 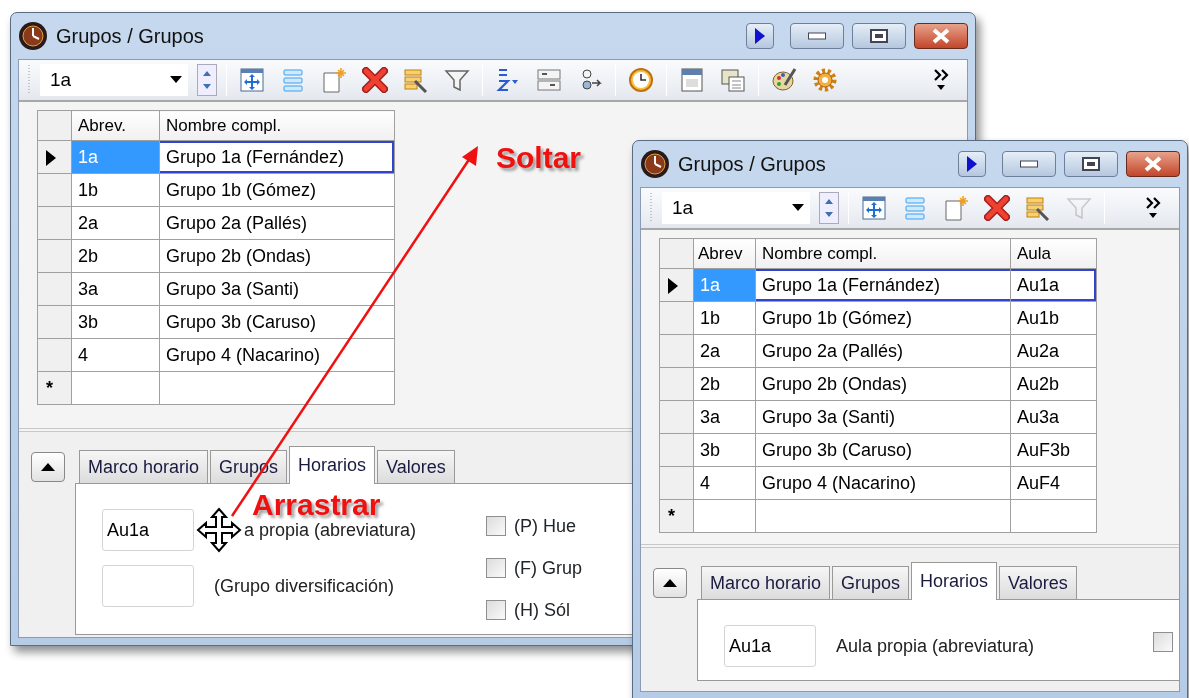 I want to click on windows-button, so click(x=733, y=80).